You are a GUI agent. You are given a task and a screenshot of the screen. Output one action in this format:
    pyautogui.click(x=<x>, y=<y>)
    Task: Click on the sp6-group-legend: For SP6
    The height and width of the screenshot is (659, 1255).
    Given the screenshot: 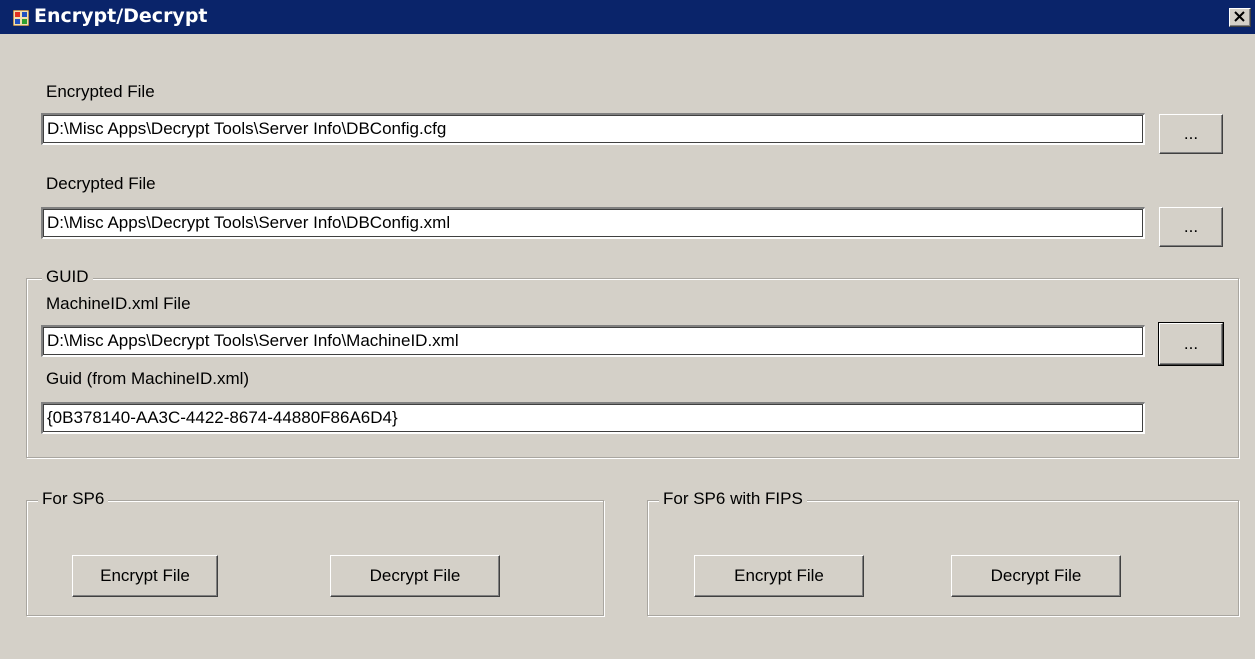 What is the action you would take?
    pyautogui.click(x=73, y=499)
    